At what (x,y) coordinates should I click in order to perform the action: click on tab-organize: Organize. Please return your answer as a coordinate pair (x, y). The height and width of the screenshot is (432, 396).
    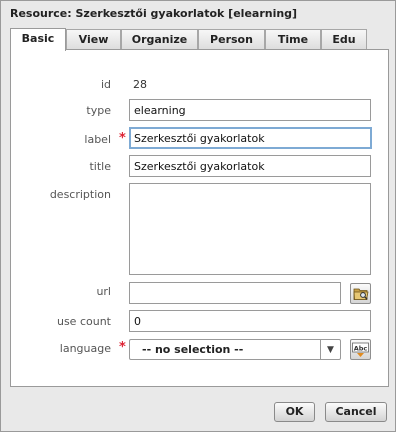
    Looking at the image, I should click on (159, 39).